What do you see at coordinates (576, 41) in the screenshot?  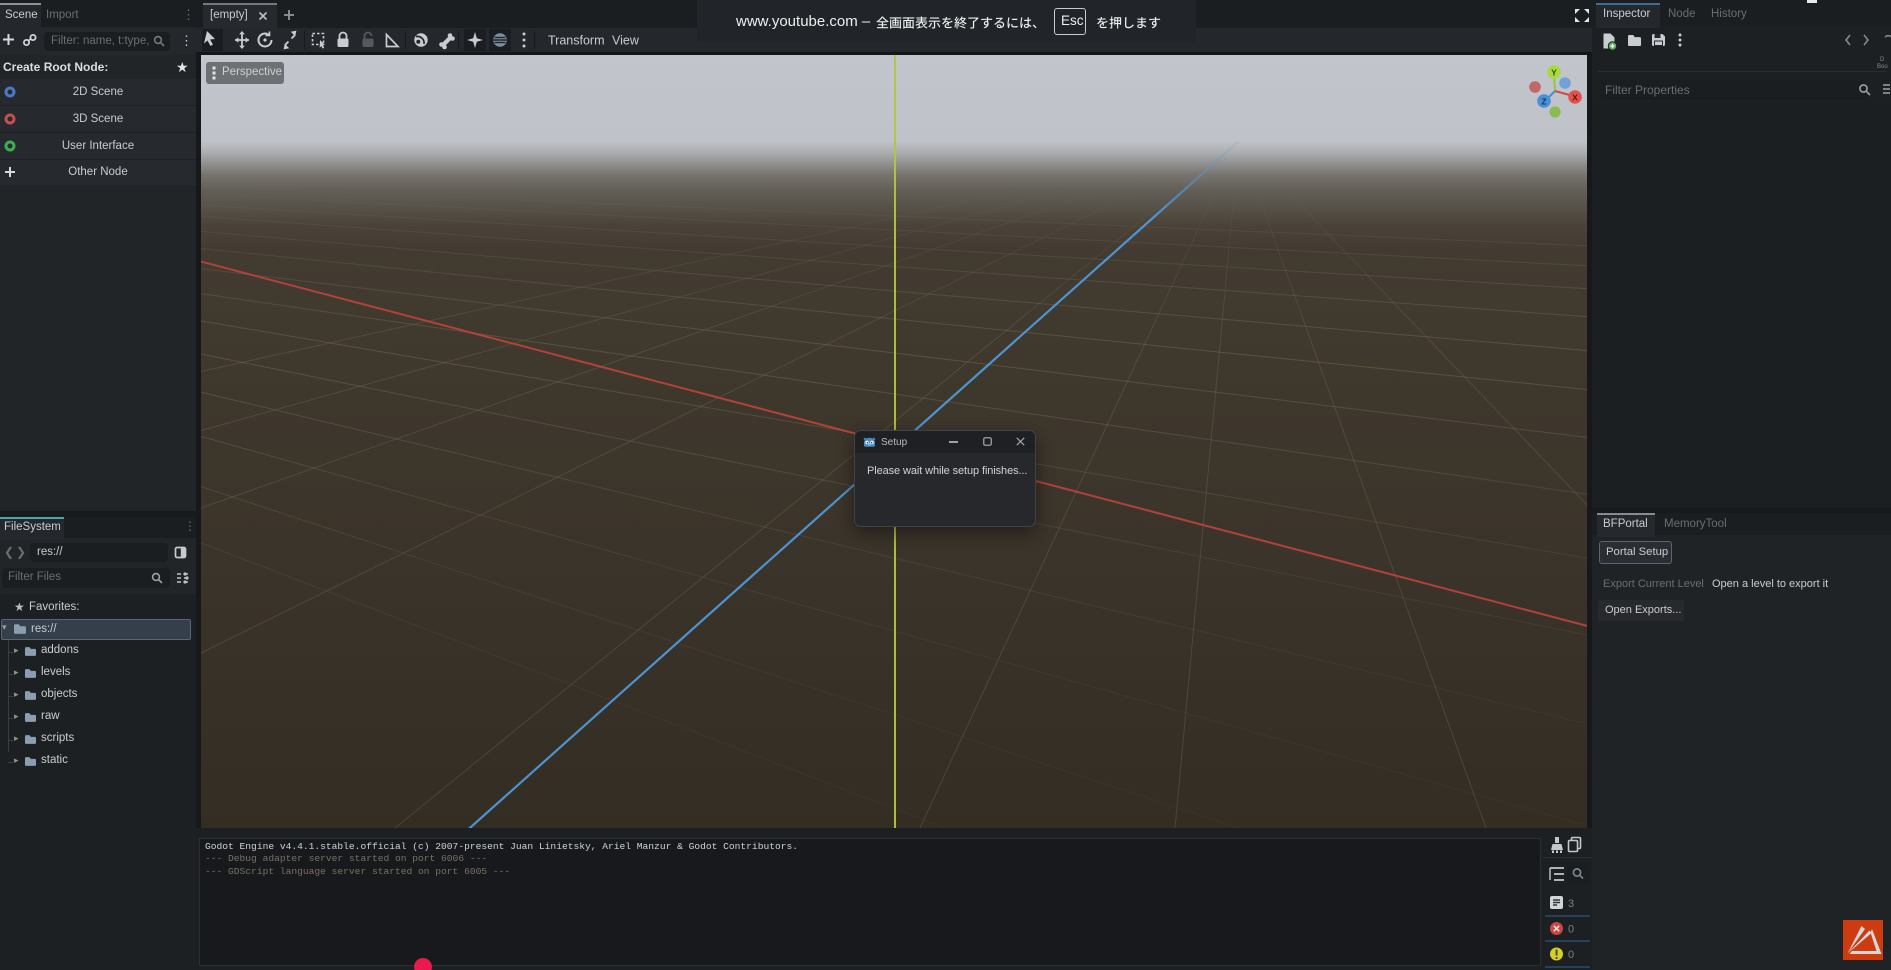 I see `svg-text: Transform` at bounding box center [576, 41].